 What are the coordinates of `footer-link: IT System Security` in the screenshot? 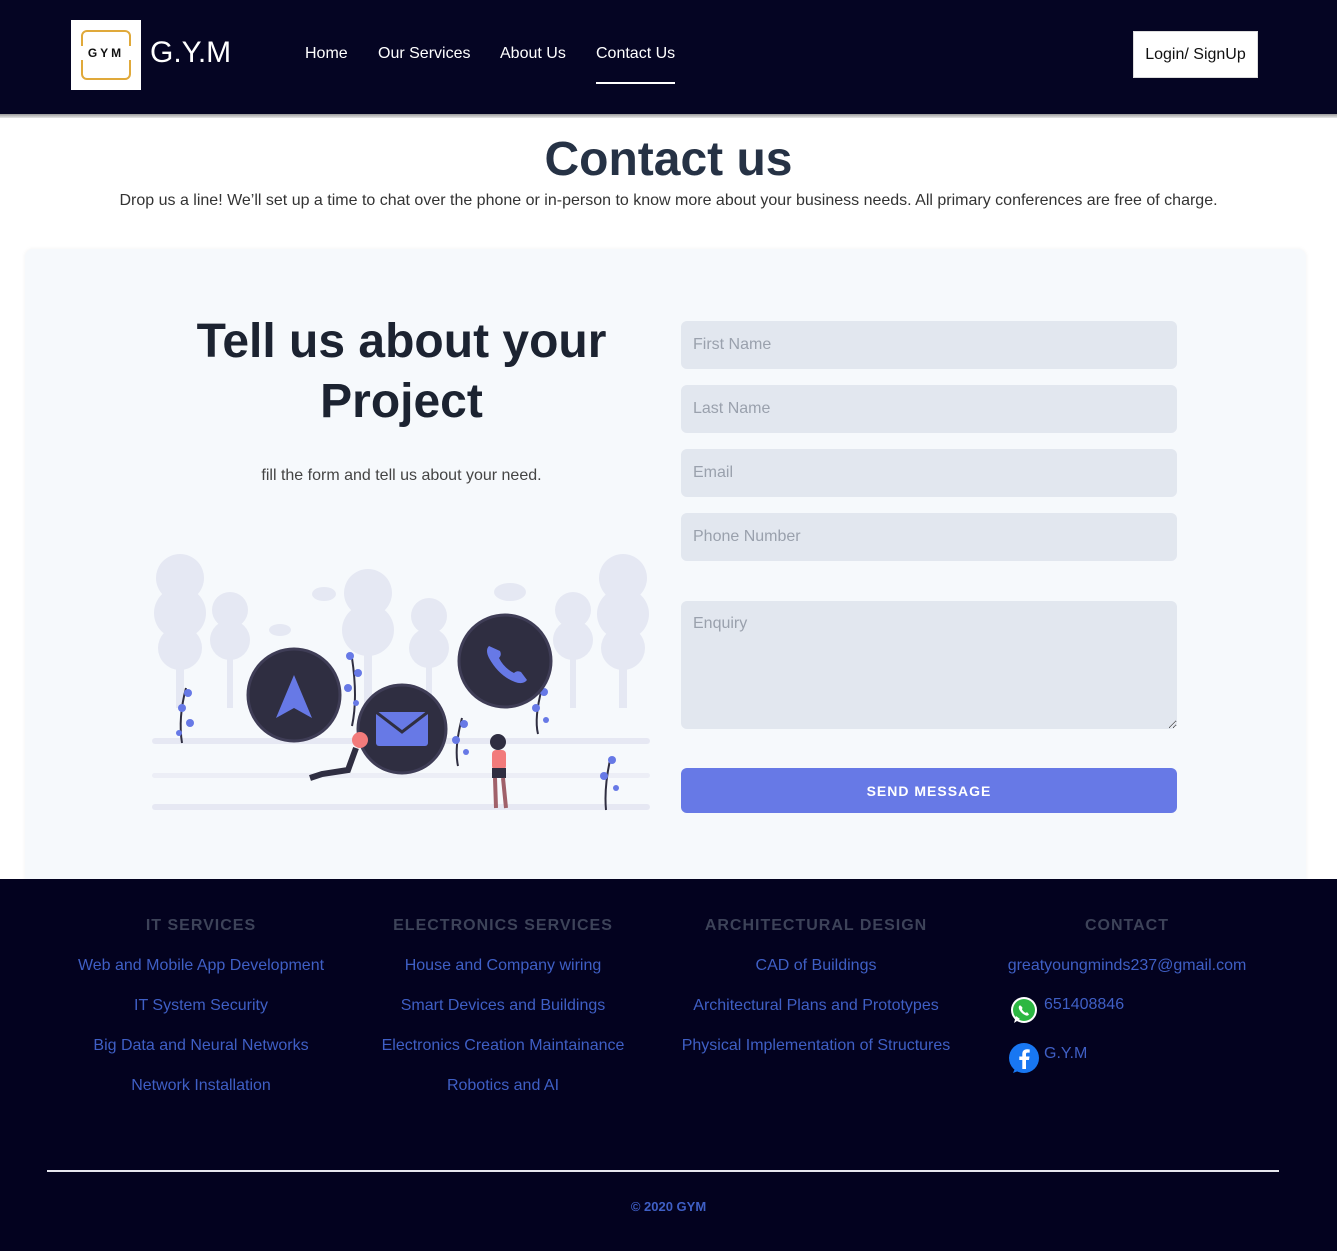 It's located at (201, 1006).